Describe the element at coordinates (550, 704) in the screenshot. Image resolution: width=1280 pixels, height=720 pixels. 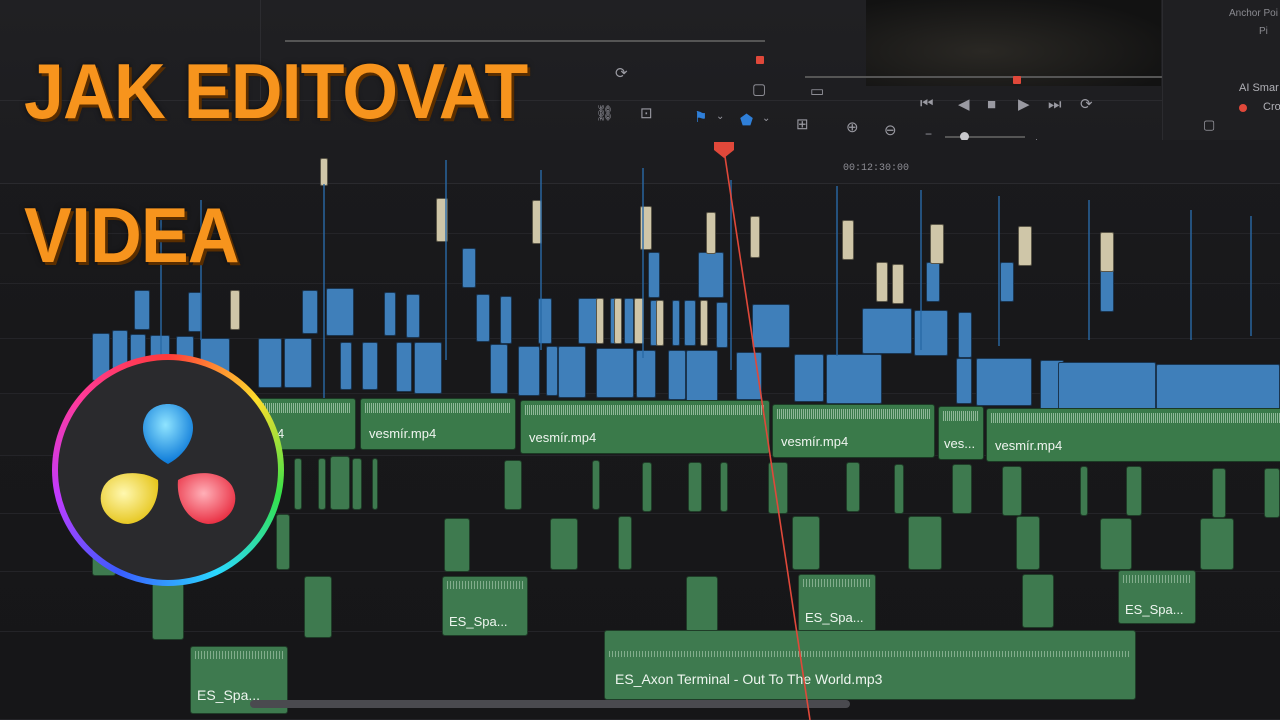
I see `timeline-scrollbar` at that location.